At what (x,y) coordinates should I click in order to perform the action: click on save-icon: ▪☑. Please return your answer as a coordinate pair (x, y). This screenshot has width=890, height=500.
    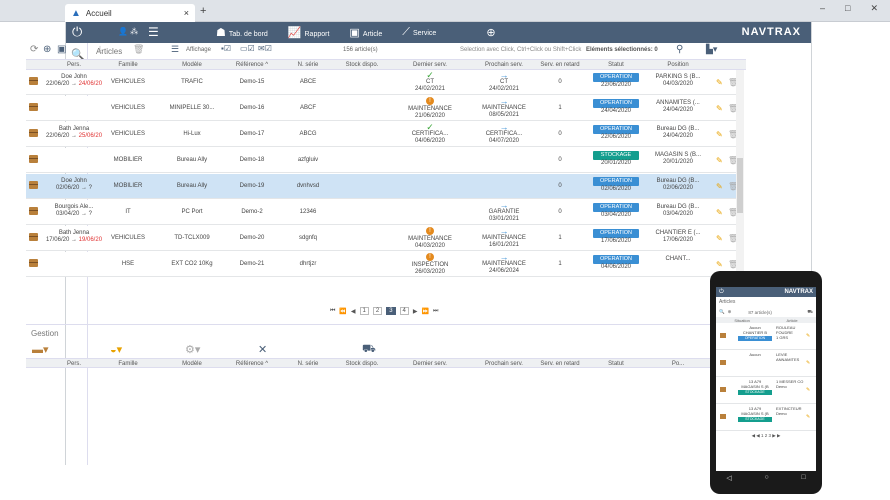
    Looking at the image, I should click on (226, 48).